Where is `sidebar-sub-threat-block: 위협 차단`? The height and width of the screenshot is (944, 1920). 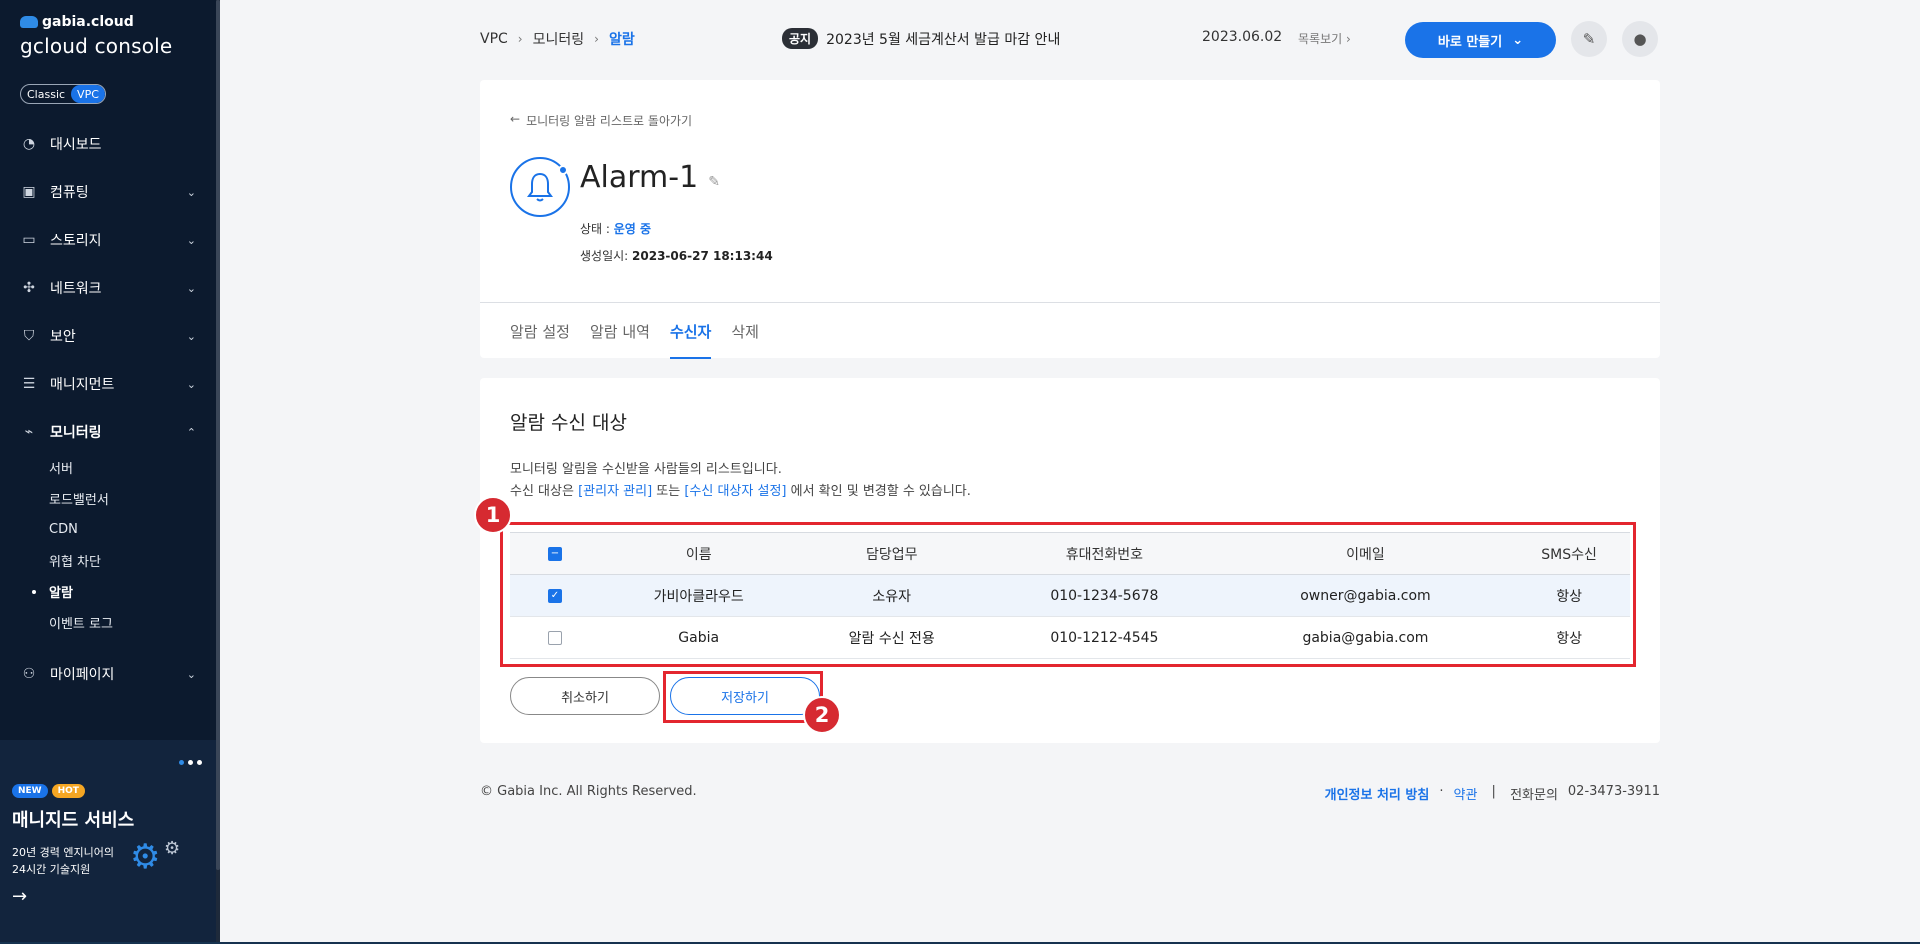
sidebar-sub-threat-block: 위협 차단 is located at coordinates (132, 560).